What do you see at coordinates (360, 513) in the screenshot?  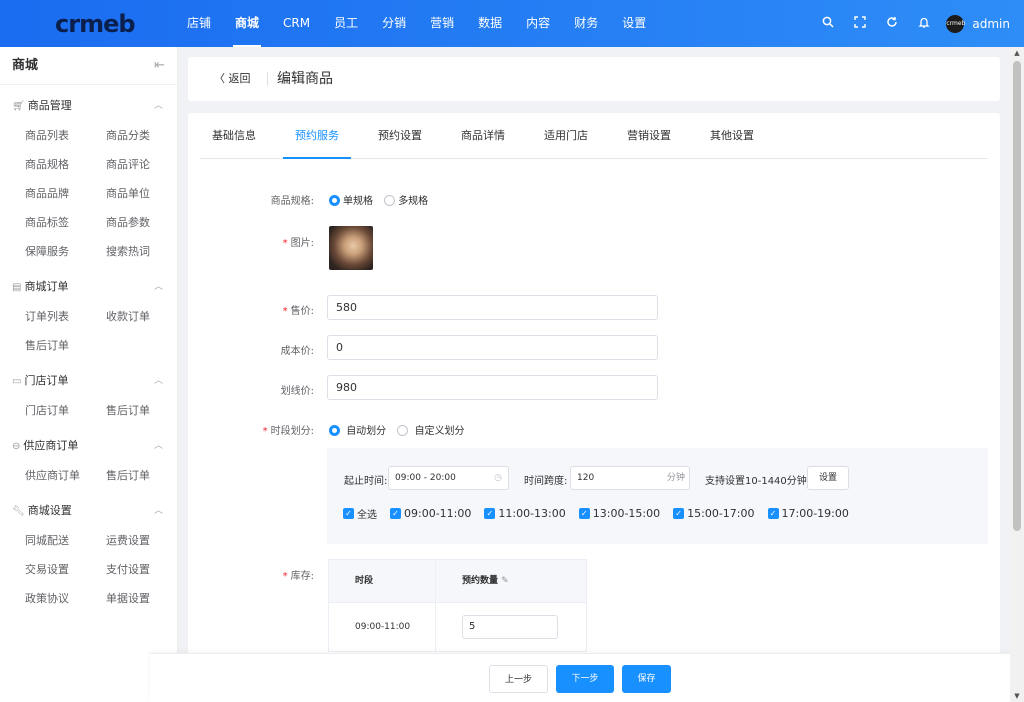 I see `checkbox-select-all: ✓ 全选` at bounding box center [360, 513].